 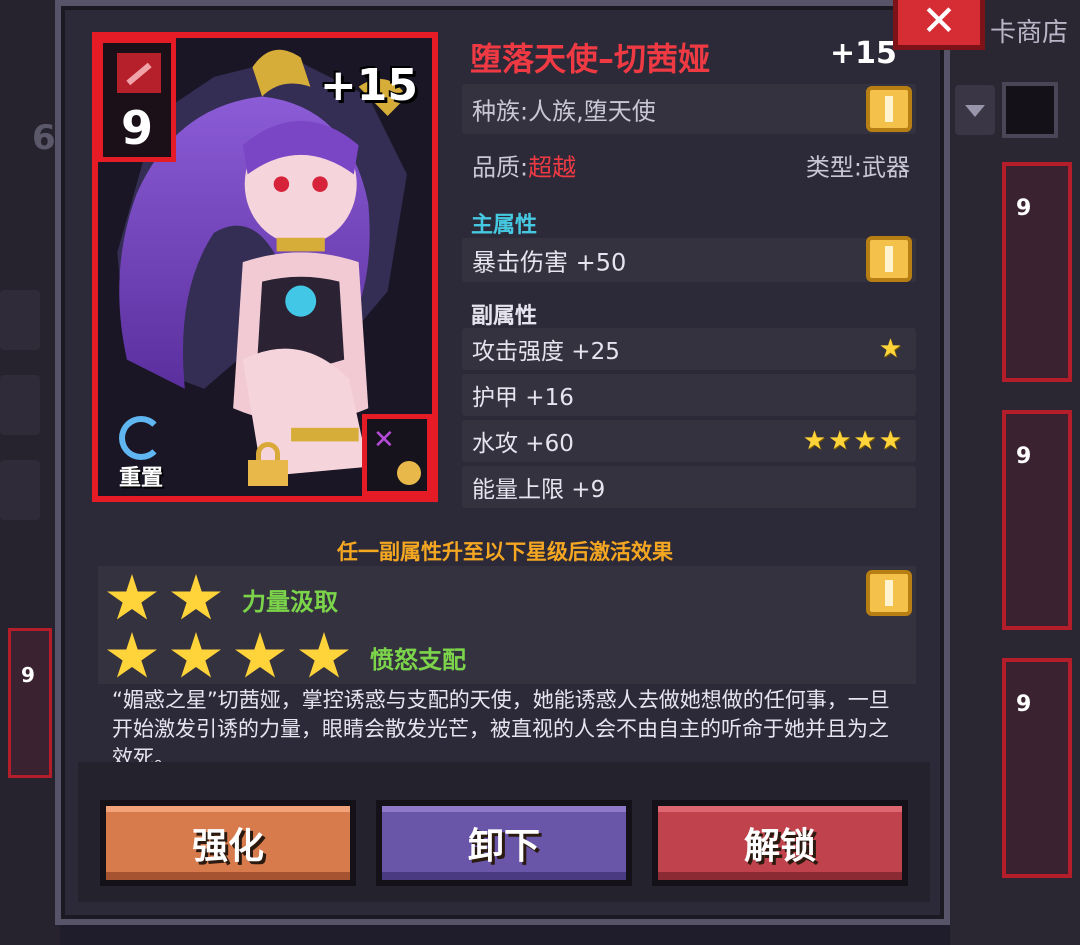 What do you see at coordinates (975, 110) in the screenshot?
I see `background-dropdown` at bounding box center [975, 110].